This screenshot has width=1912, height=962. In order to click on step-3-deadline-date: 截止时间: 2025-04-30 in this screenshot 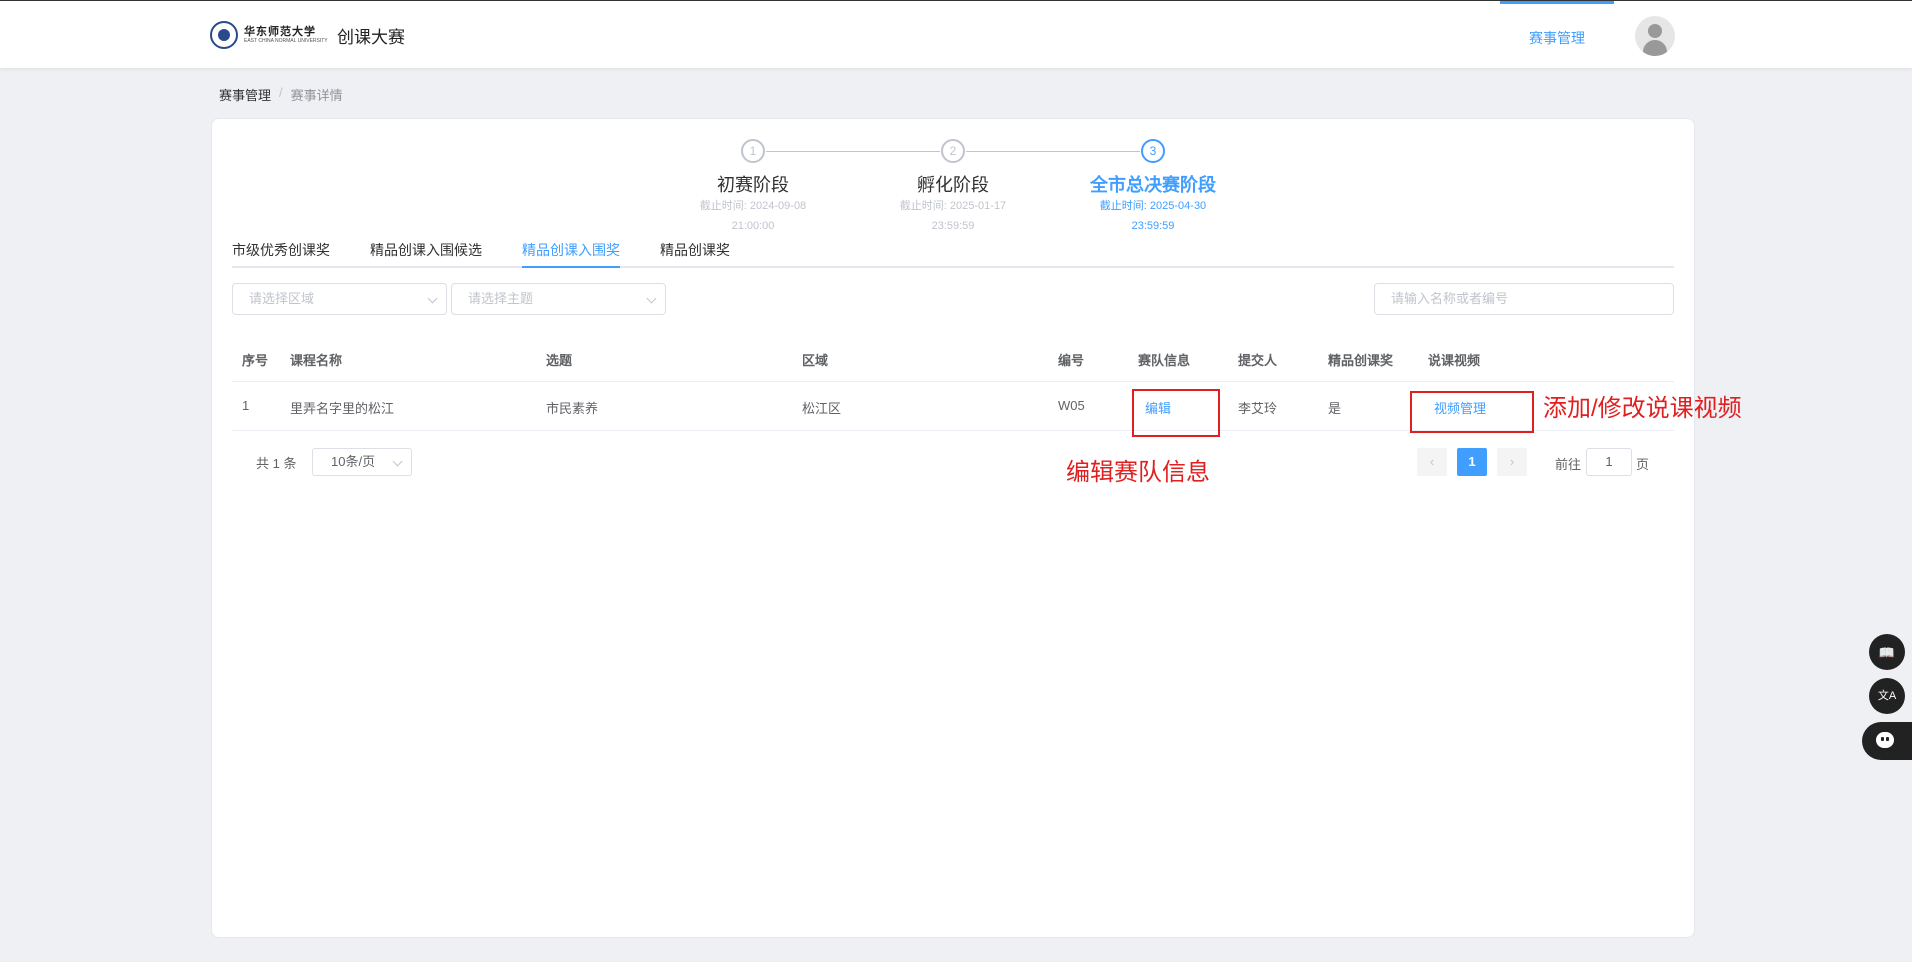, I will do `click(1153, 206)`.